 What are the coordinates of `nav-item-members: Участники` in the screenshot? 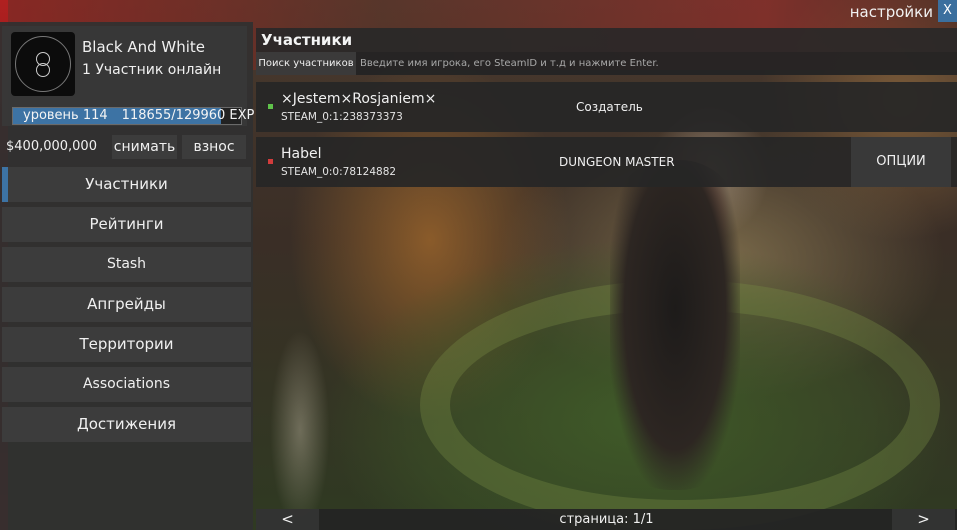 It's located at (126, 184).